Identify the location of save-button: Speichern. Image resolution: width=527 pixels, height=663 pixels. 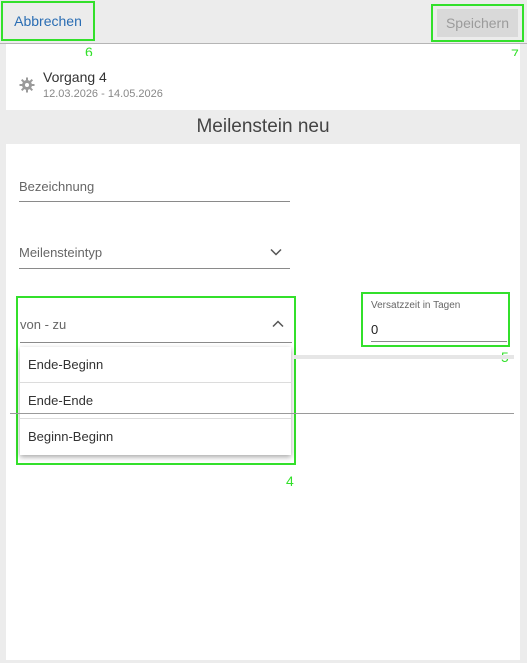
(477, 23).